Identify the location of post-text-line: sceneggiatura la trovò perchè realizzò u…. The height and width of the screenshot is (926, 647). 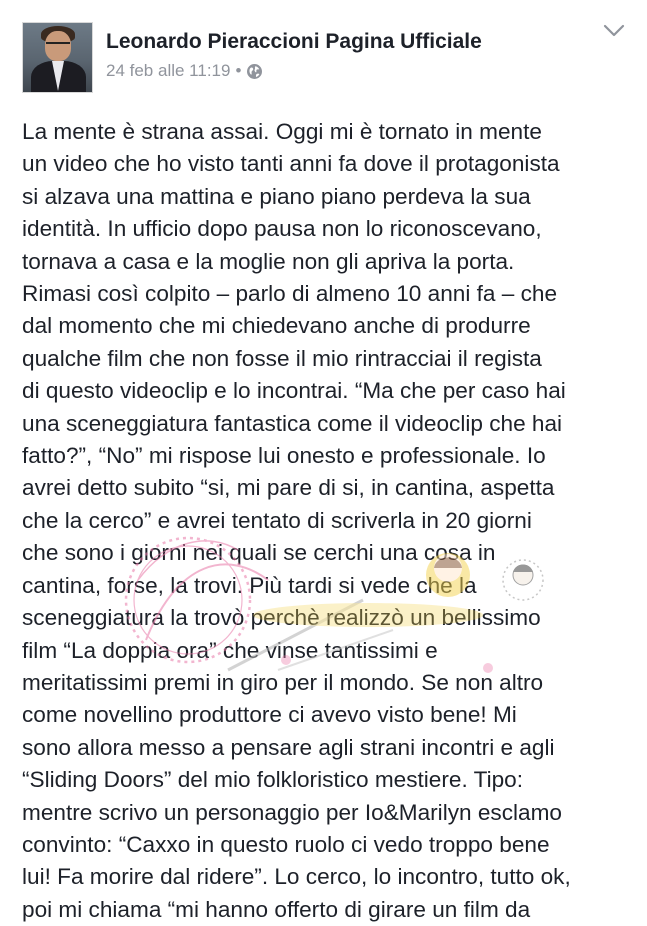
(281, 618).